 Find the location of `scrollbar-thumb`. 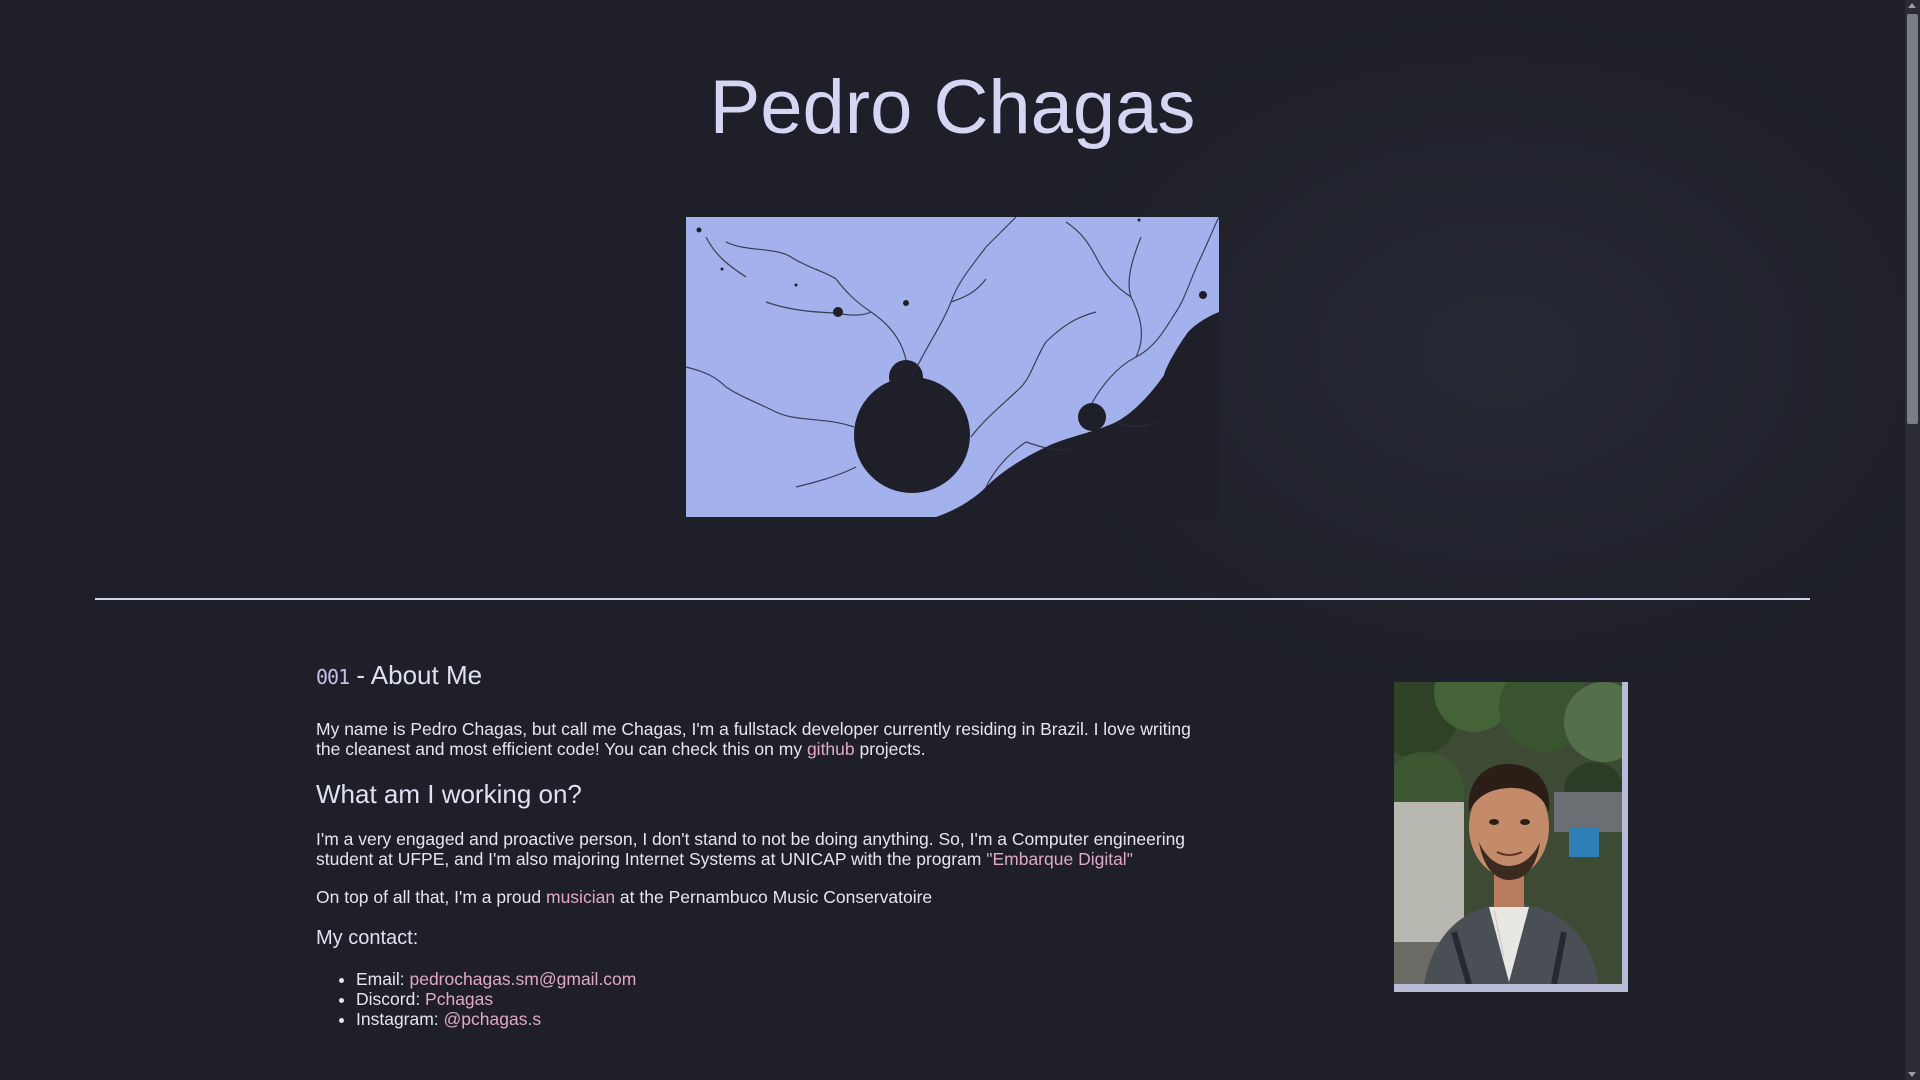

scrollbar-thumb is located at coordinates (1912, 219).